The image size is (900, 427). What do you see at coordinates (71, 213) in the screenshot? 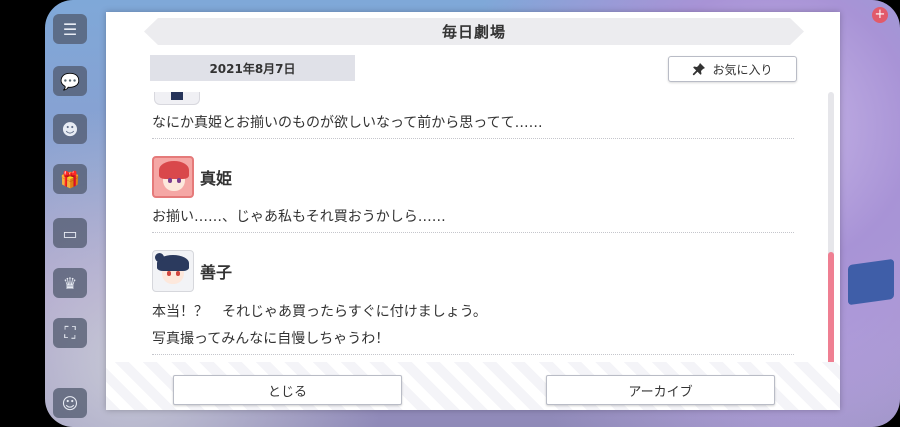
I see `left-menu-rail: ☰ 💬 ☻ 🎁 ▭ ♛ ⛶ ☺` at bounding box center [71, 213].